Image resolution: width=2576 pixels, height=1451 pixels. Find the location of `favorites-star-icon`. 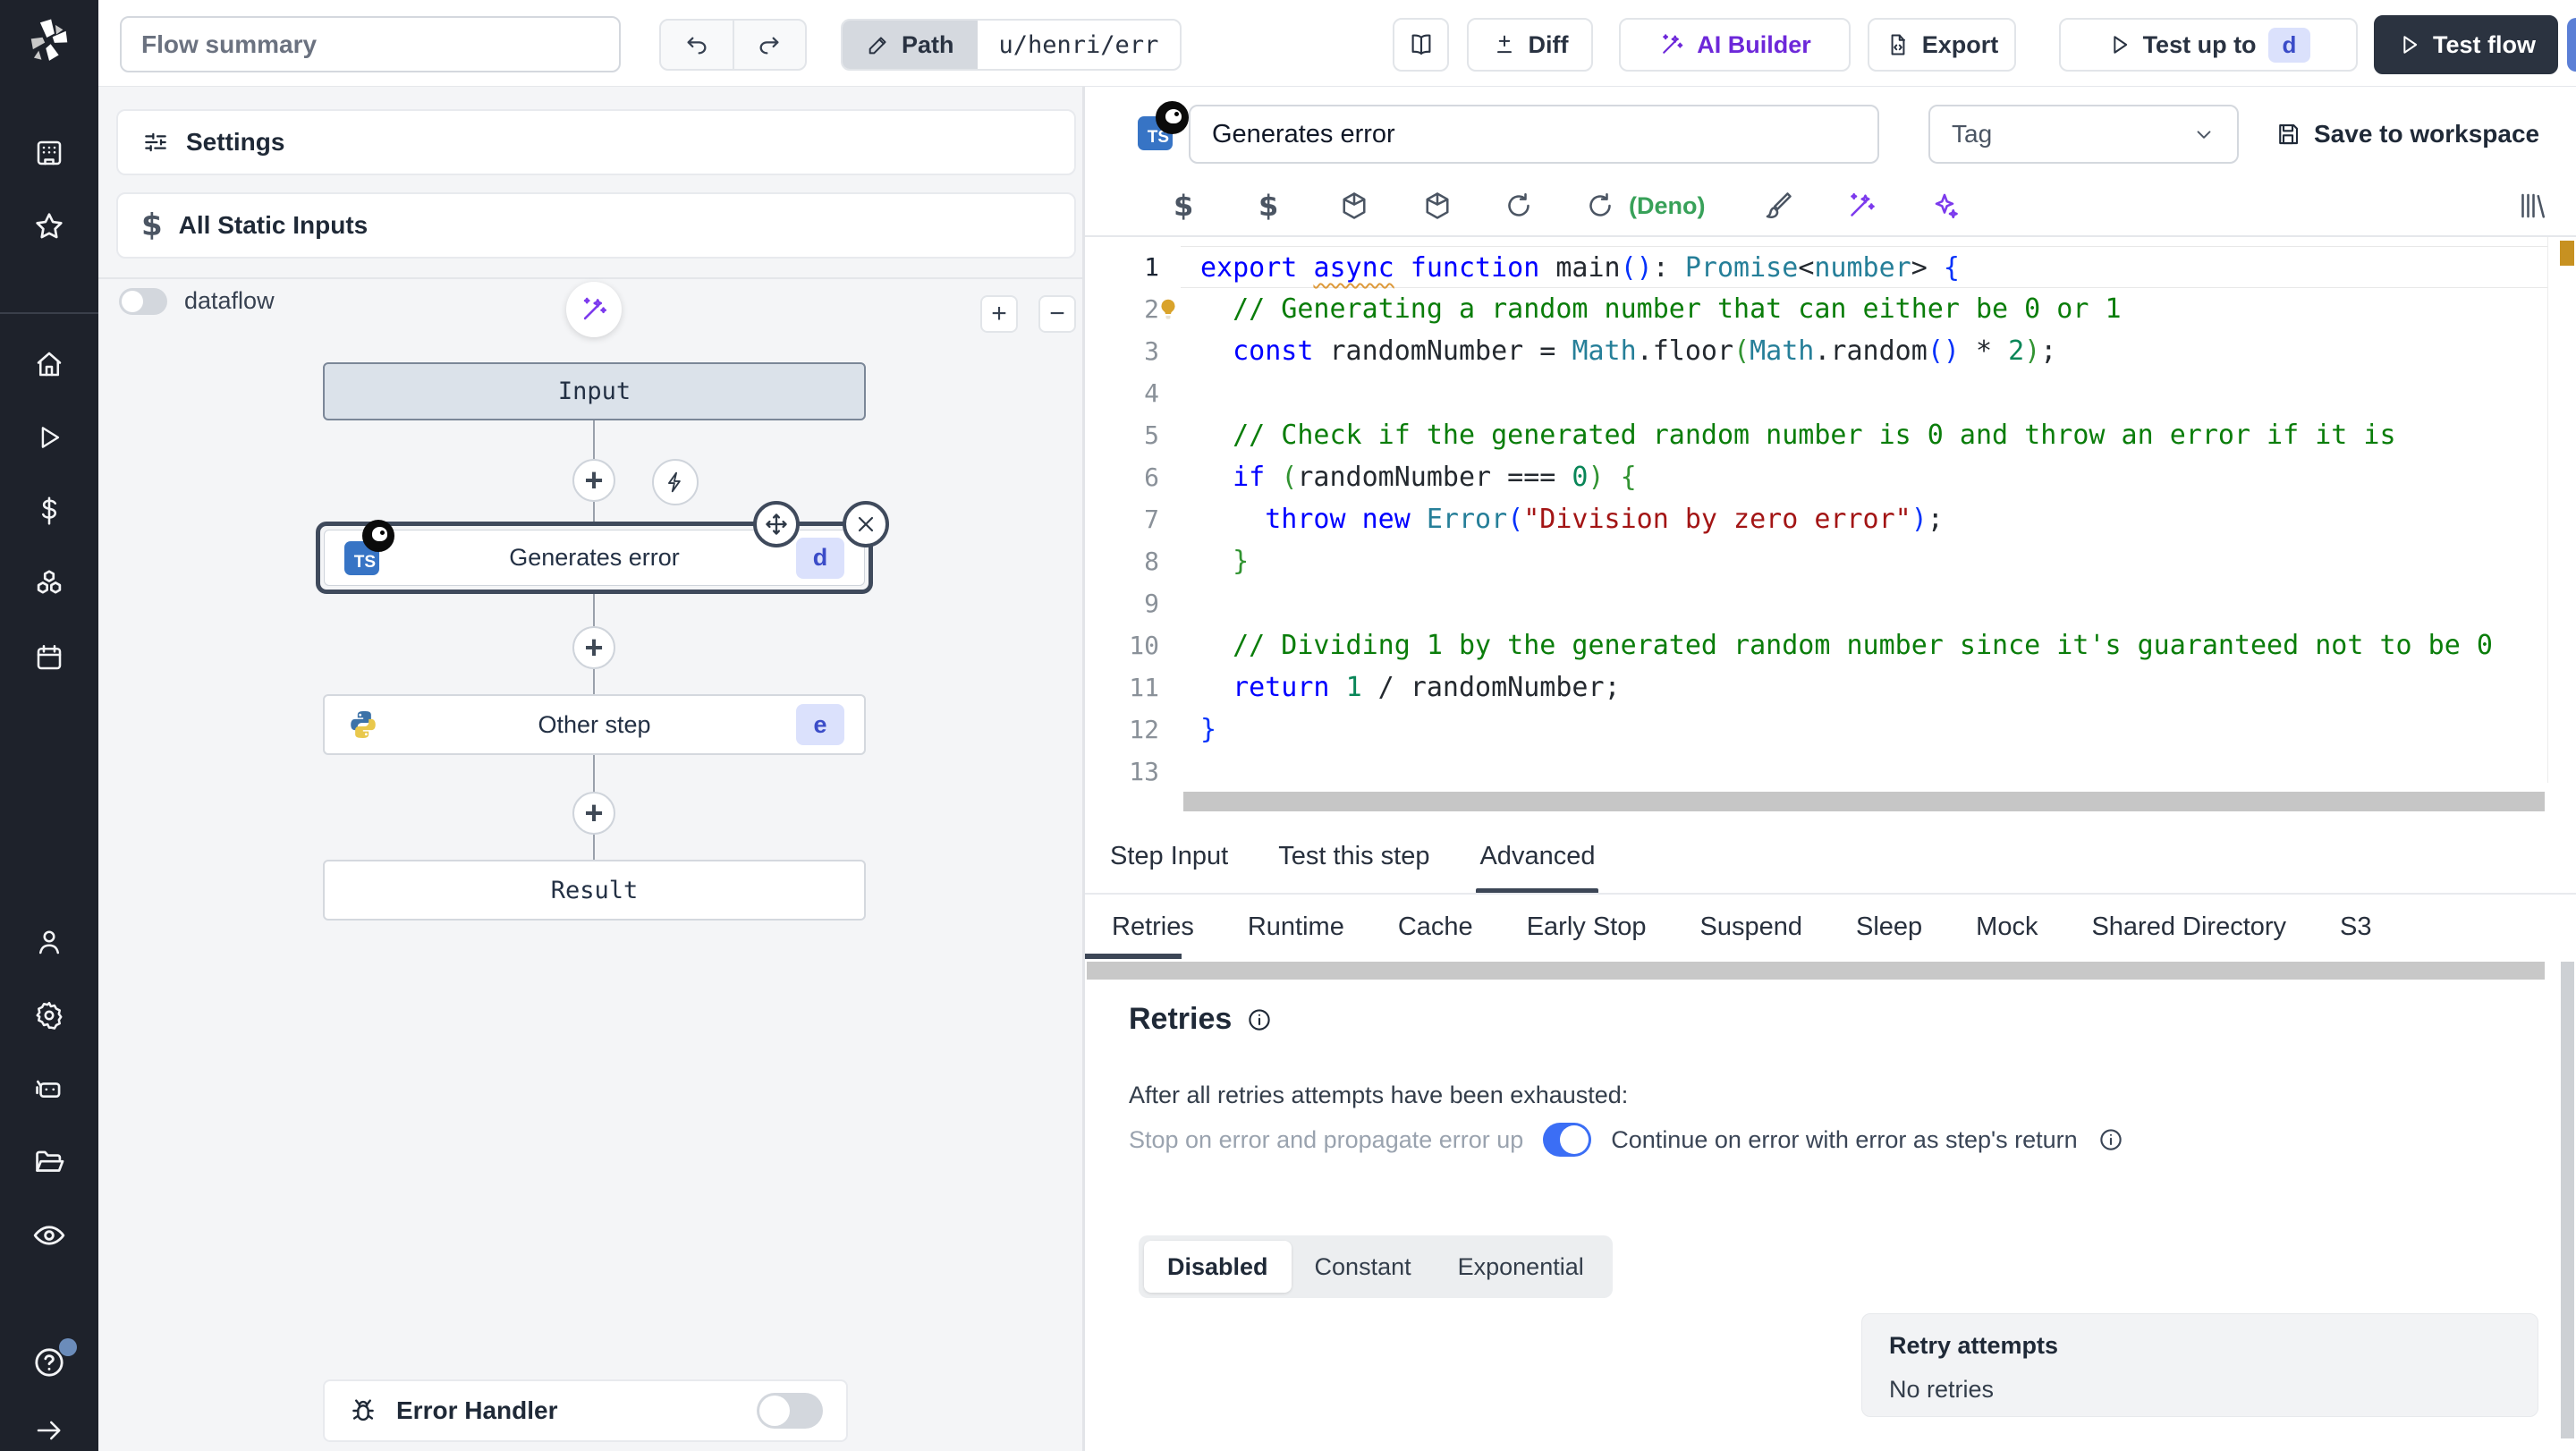

favorites-star-icon is located at coordinates (49, 226).